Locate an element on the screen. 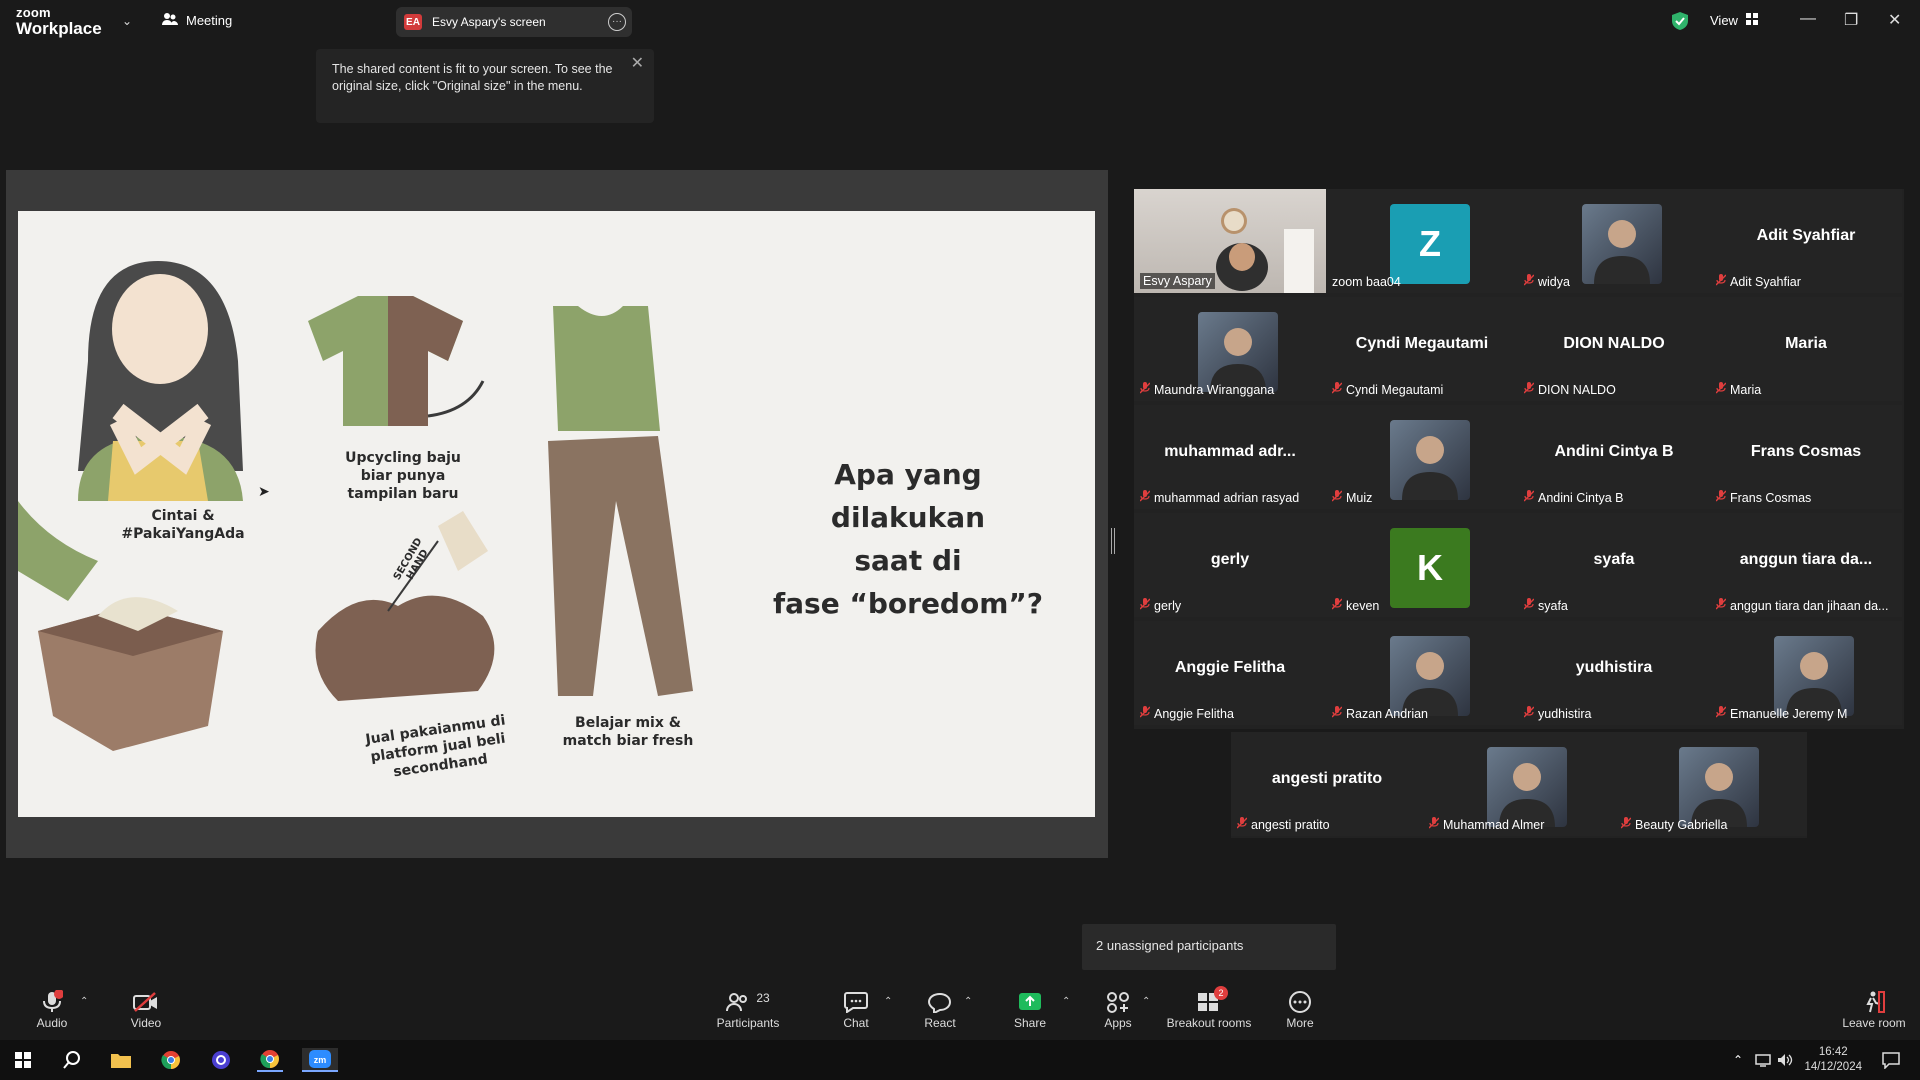  apps-button: Apps is located at coordinates (1118, 1009).